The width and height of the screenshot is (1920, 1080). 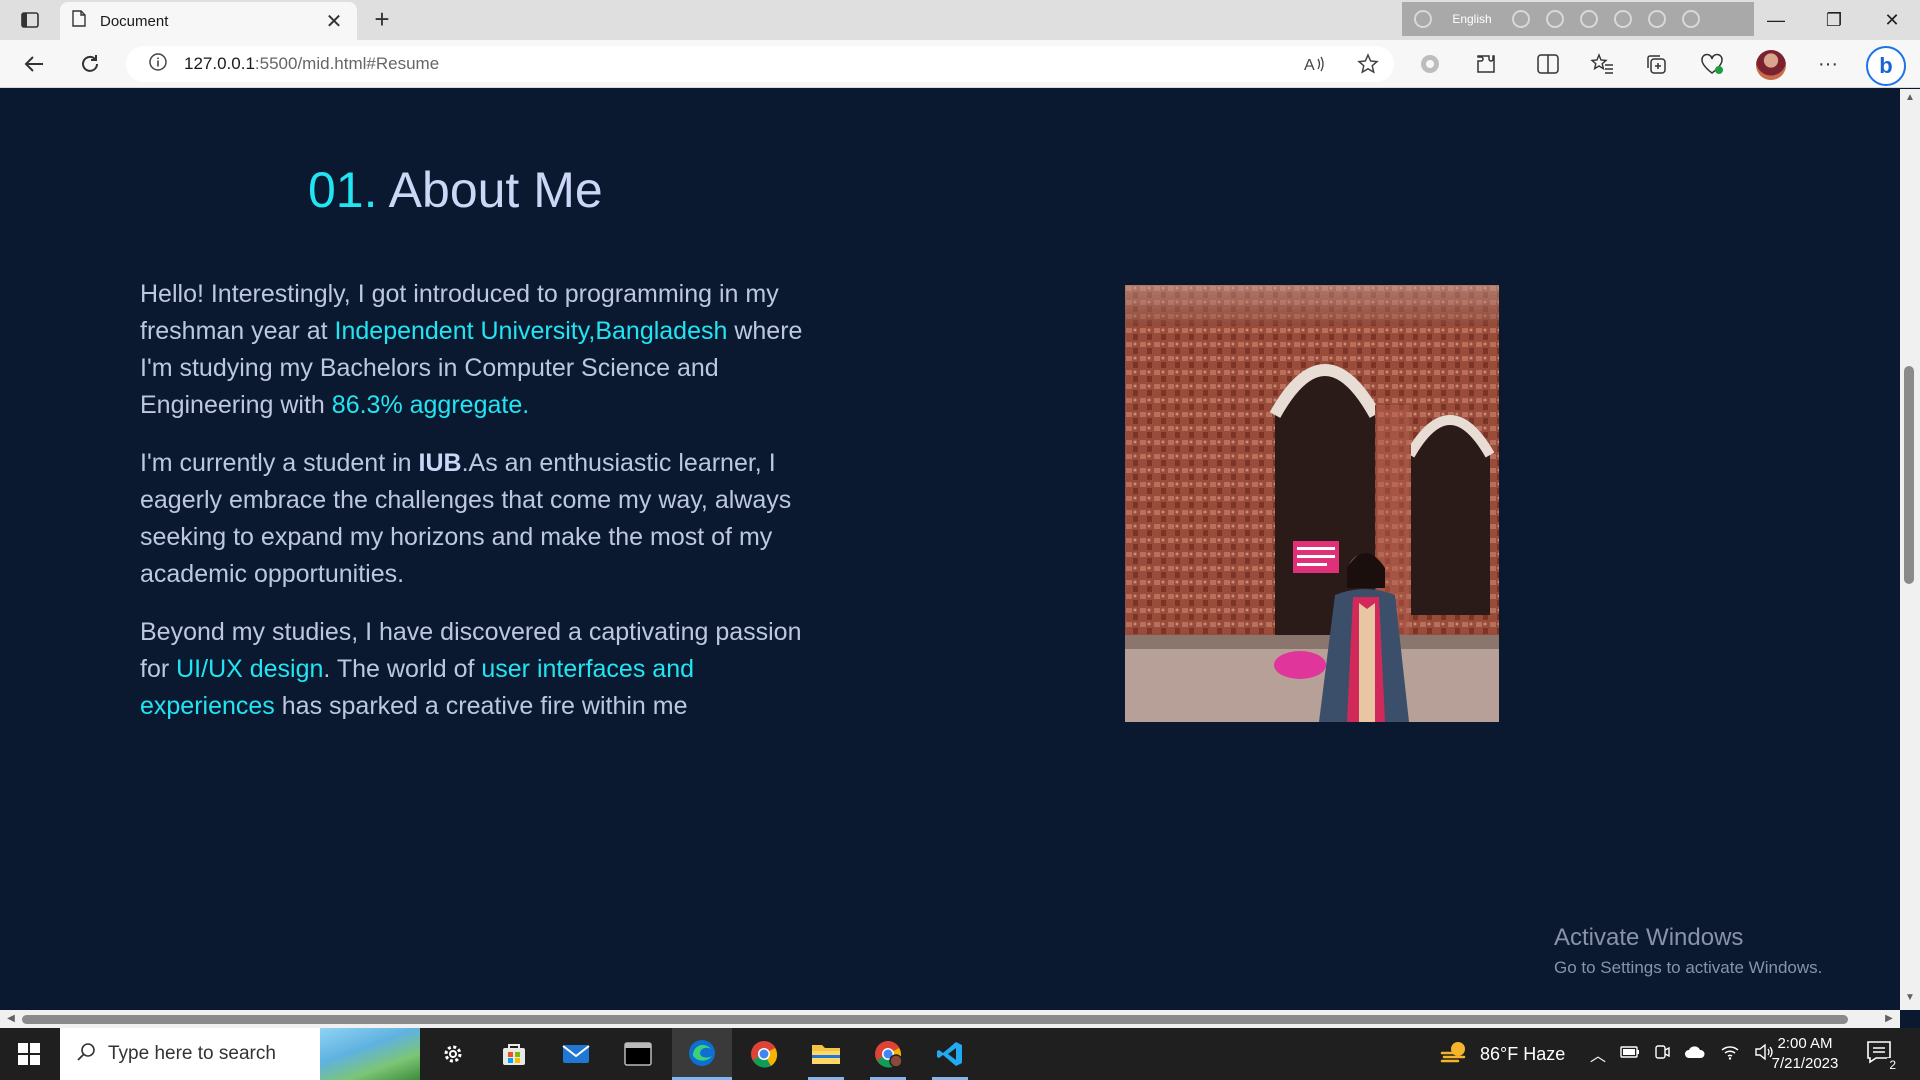 What do you see at coordinates (1834, 20) in the screenshot?
I see `restore-button: ❐` at bounding box center [1834, 20].